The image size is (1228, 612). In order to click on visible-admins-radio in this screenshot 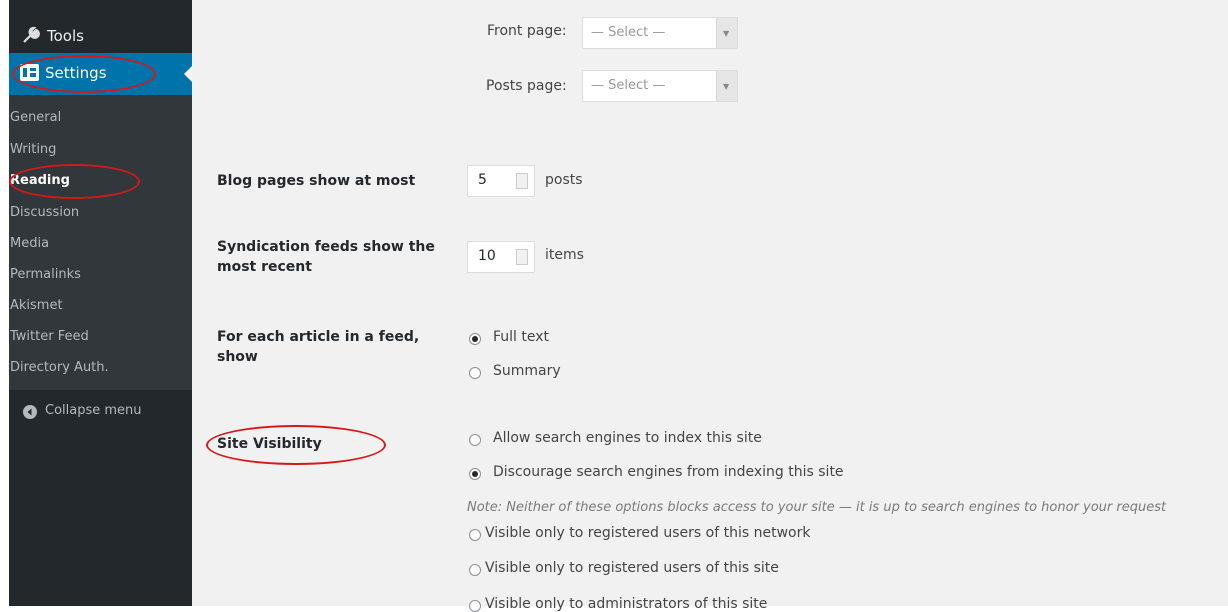, I will do `click(475, 606)`.